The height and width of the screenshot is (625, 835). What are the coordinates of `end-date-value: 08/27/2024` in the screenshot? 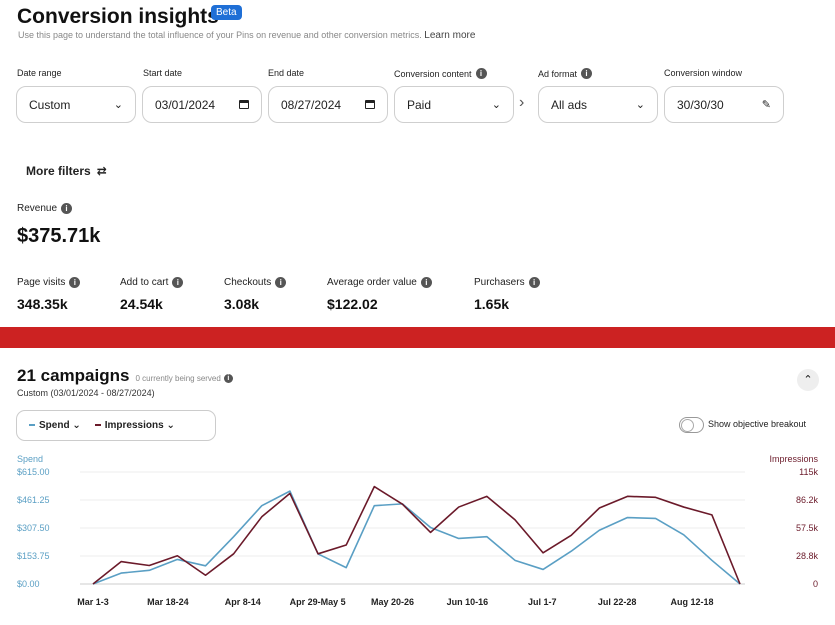 It's located at (311, 104).